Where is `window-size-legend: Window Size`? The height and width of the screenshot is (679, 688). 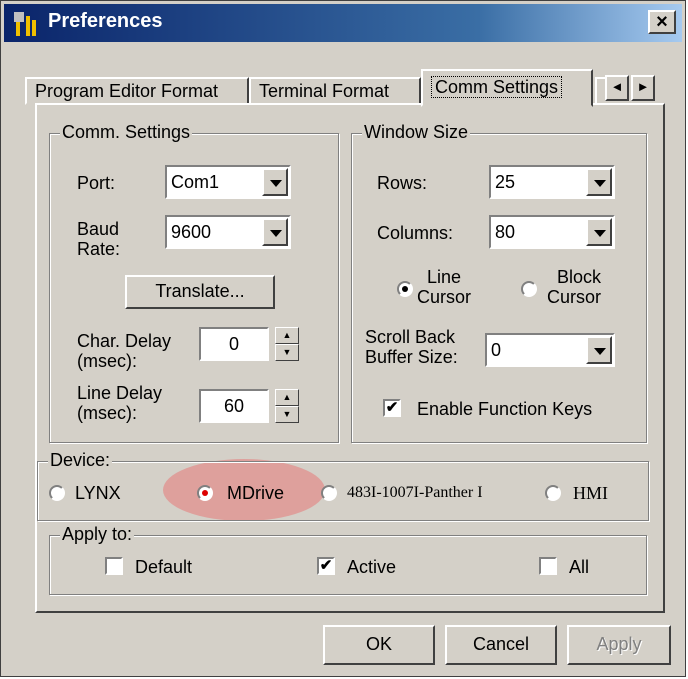 window-size-legend: Window Size is located at coordinates (416, 132).